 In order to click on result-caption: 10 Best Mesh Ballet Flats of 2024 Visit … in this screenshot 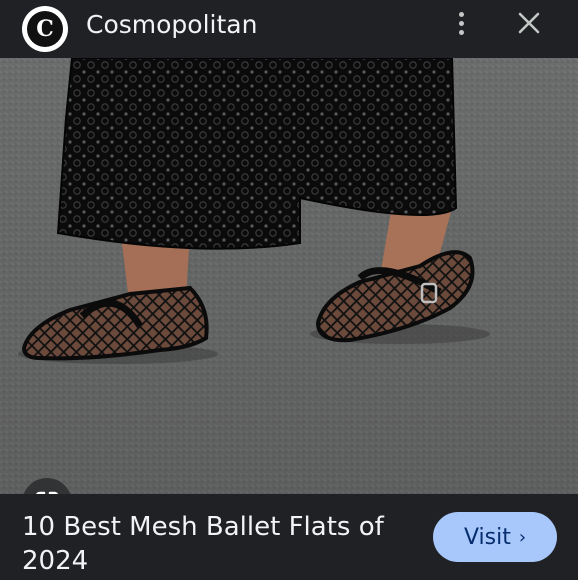, I will do `click(289, 537)`.